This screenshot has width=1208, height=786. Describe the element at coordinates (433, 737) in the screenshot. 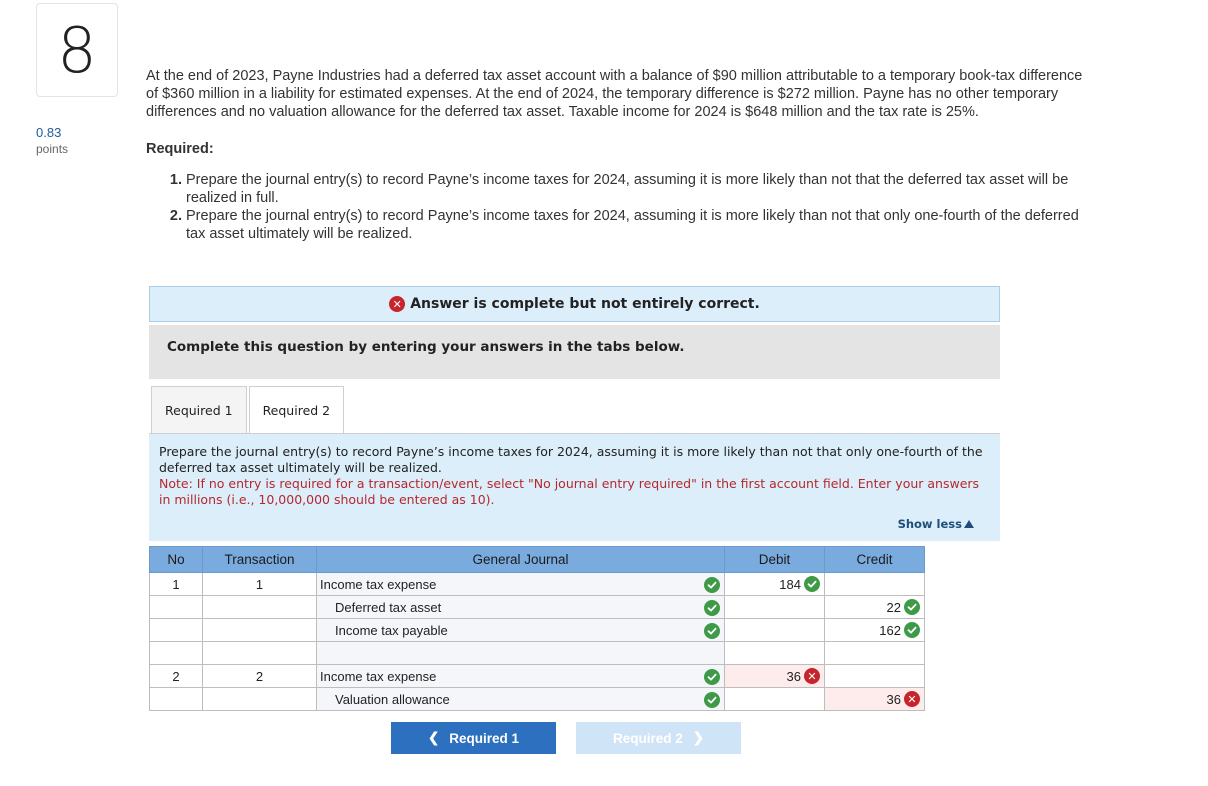

I see `chevron-left-icon: ❮` at that location.